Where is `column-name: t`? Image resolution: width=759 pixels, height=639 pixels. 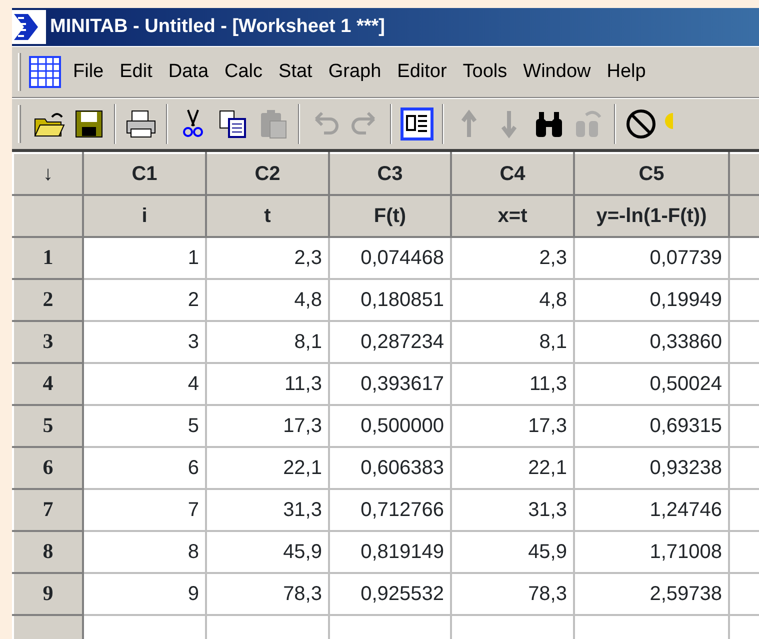
column-name: t is located at coordinates (267, 216).